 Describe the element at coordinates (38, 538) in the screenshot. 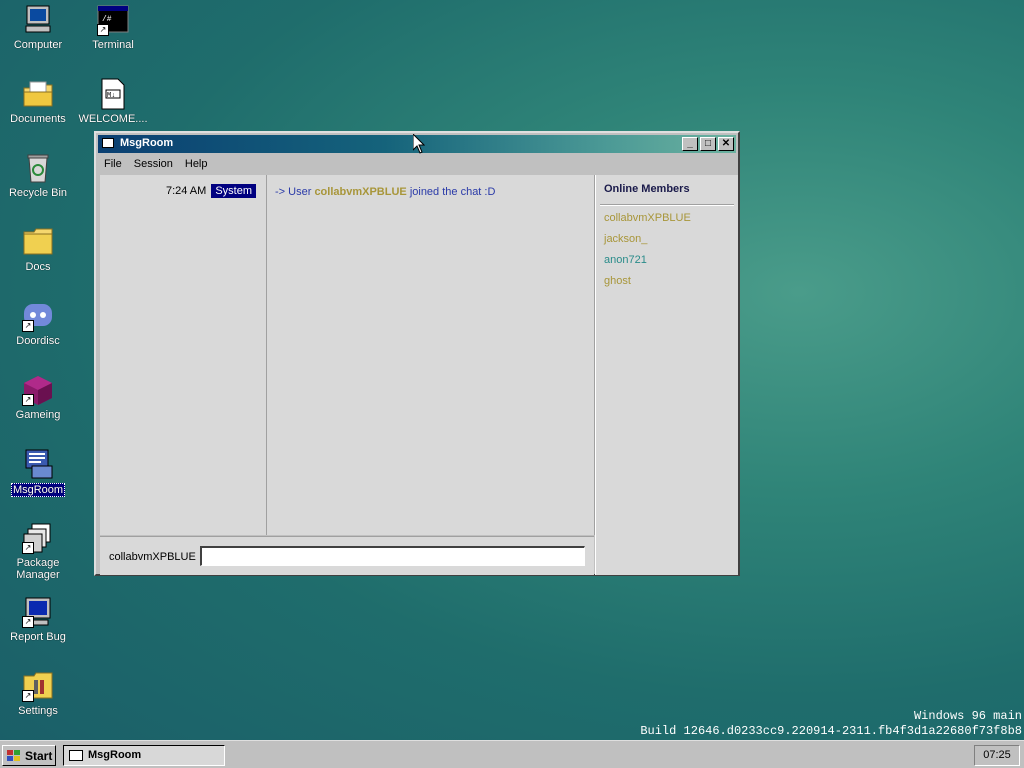

I see `package-manager-icon: ↗` at that location.